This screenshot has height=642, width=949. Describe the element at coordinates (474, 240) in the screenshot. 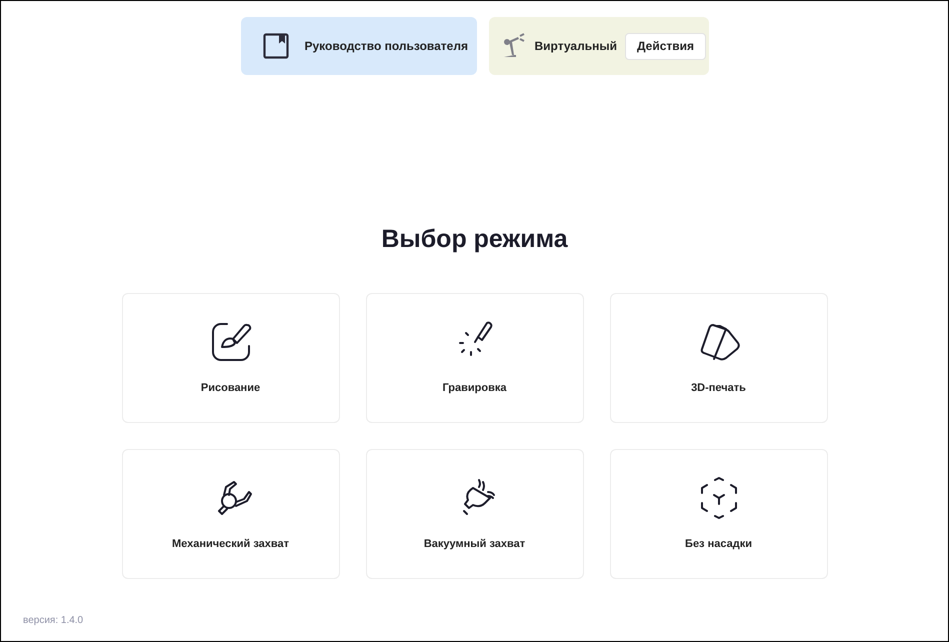

I see `page-title: Выбор режима` at that location.